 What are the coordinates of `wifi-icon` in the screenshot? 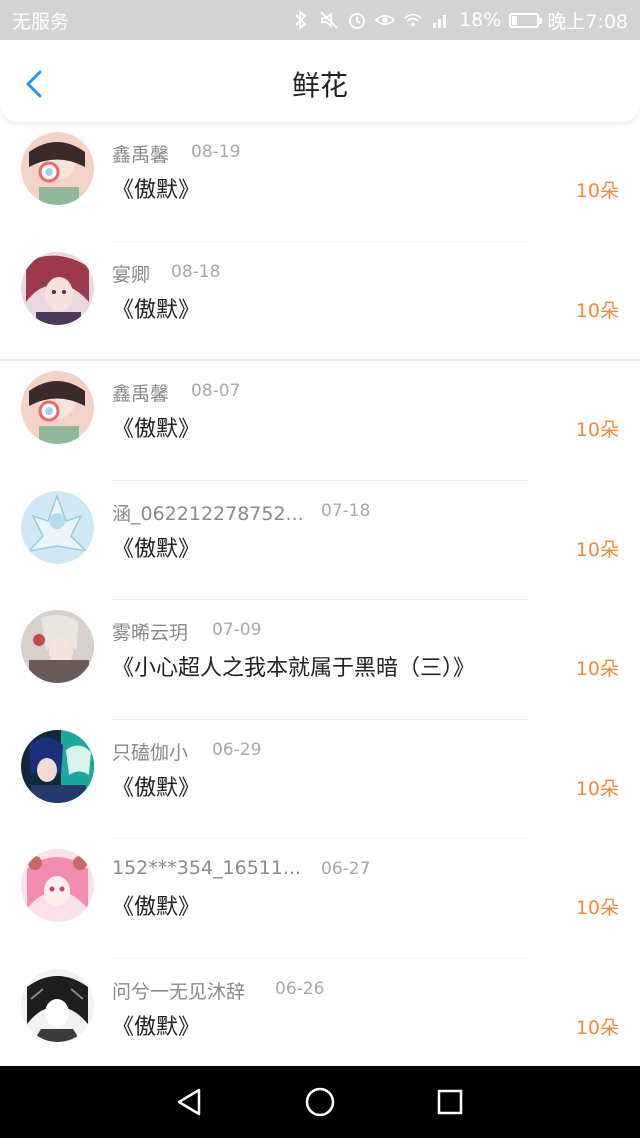 It's located at (413, 20).